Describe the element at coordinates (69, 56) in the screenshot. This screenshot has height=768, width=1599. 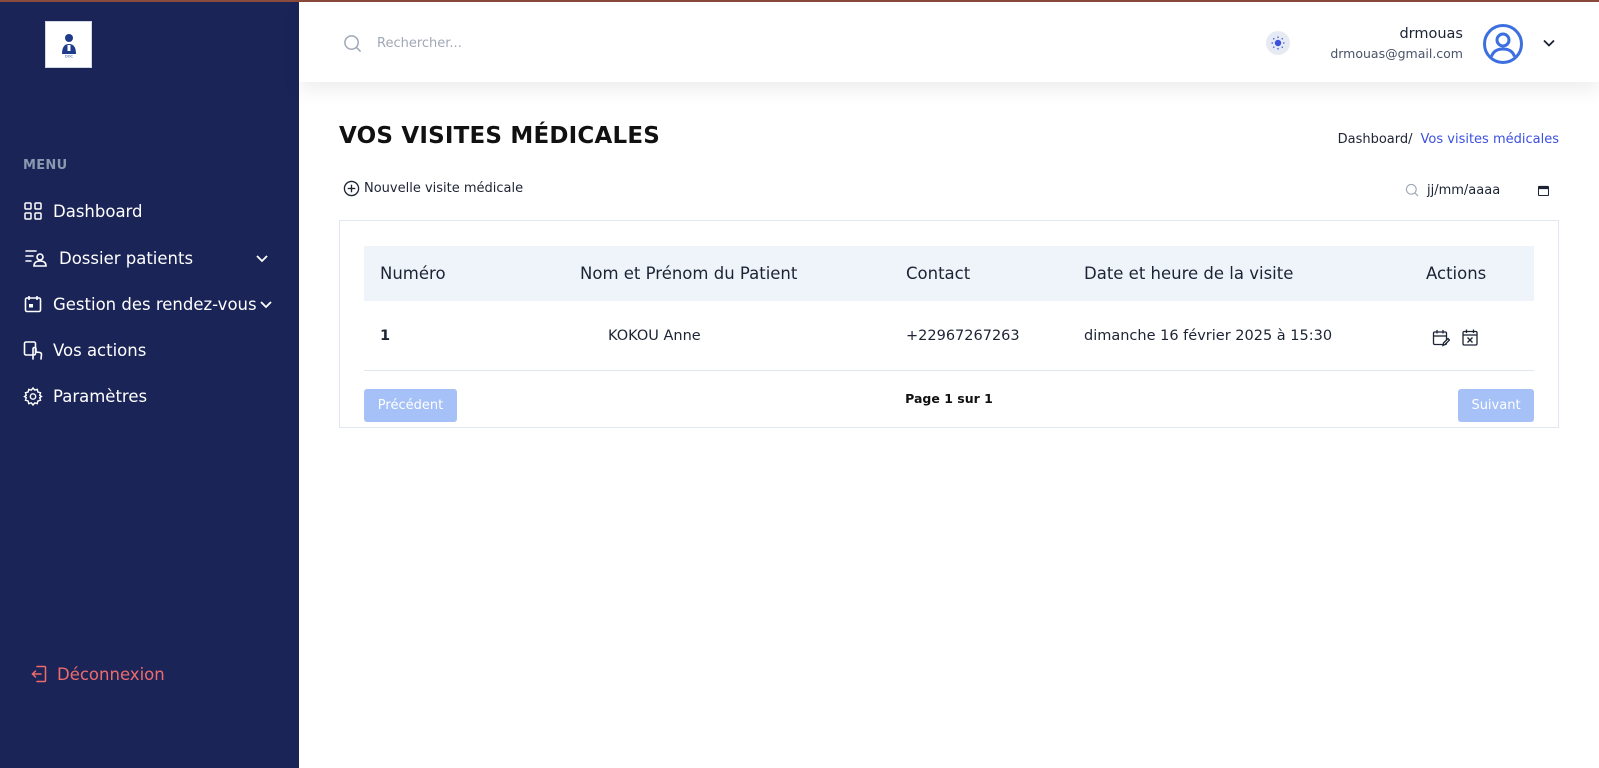
I see `svg-text: DOC` at that location.